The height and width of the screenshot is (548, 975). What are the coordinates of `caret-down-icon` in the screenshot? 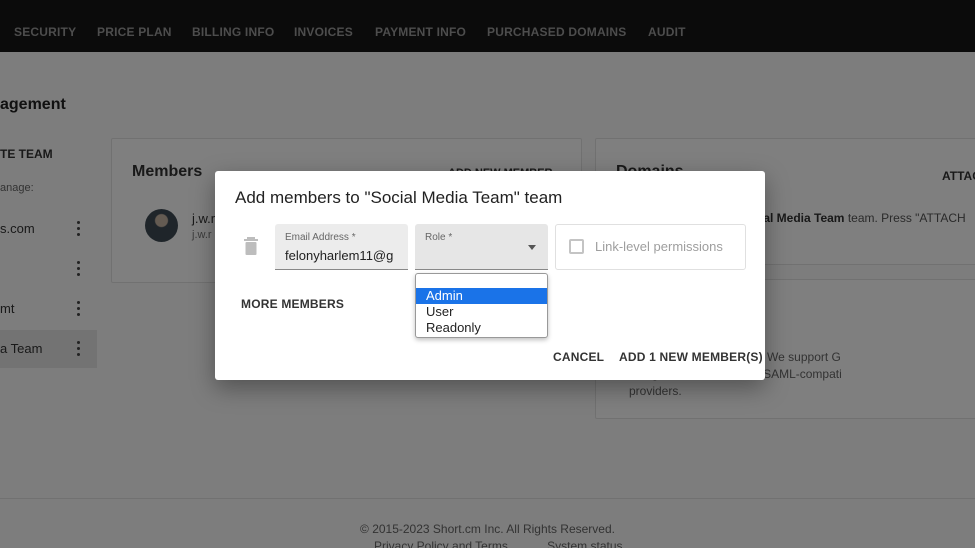 It's located at (532, 247).